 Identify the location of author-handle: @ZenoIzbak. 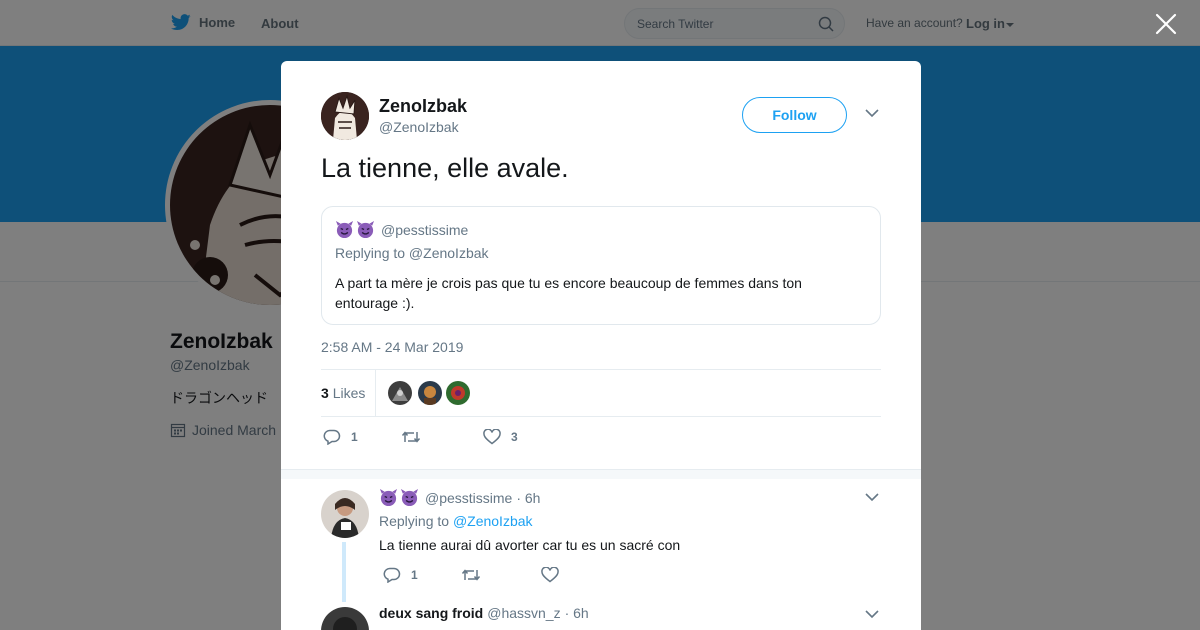
(419, 127).